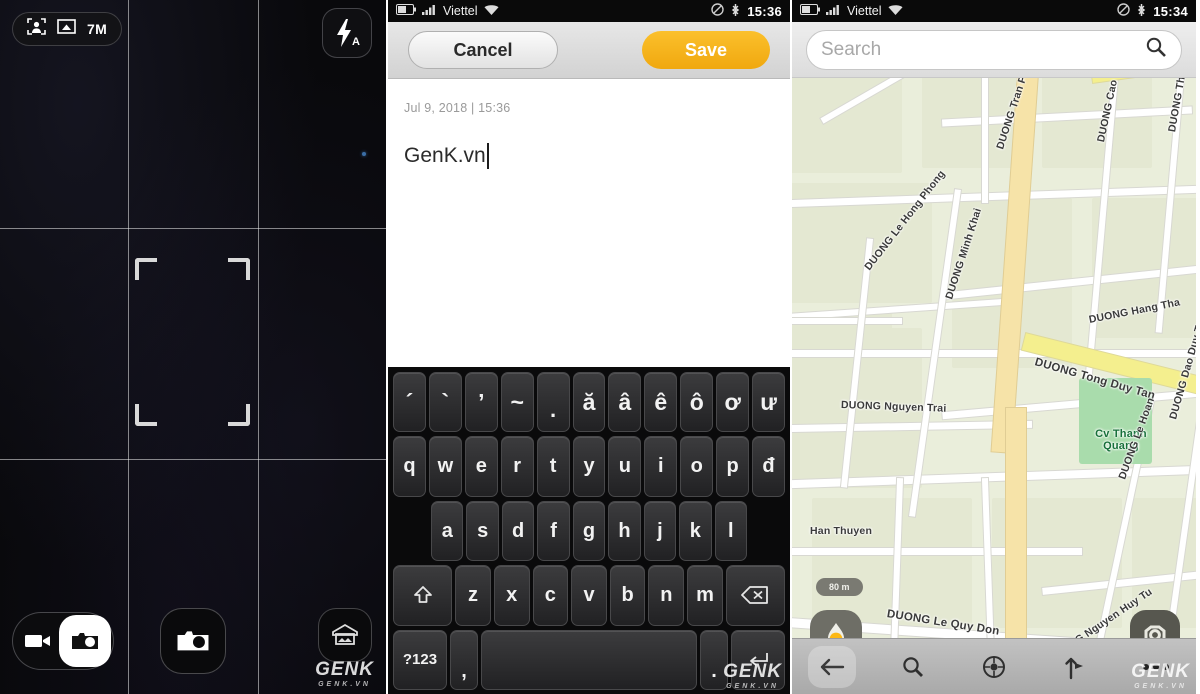 Image resolution: width=1200 pixels, height=694 pixels. What do you see at coordinates (832, 666) in the screenshot?
I see `map-back-button` at bounding box center [832, 666].